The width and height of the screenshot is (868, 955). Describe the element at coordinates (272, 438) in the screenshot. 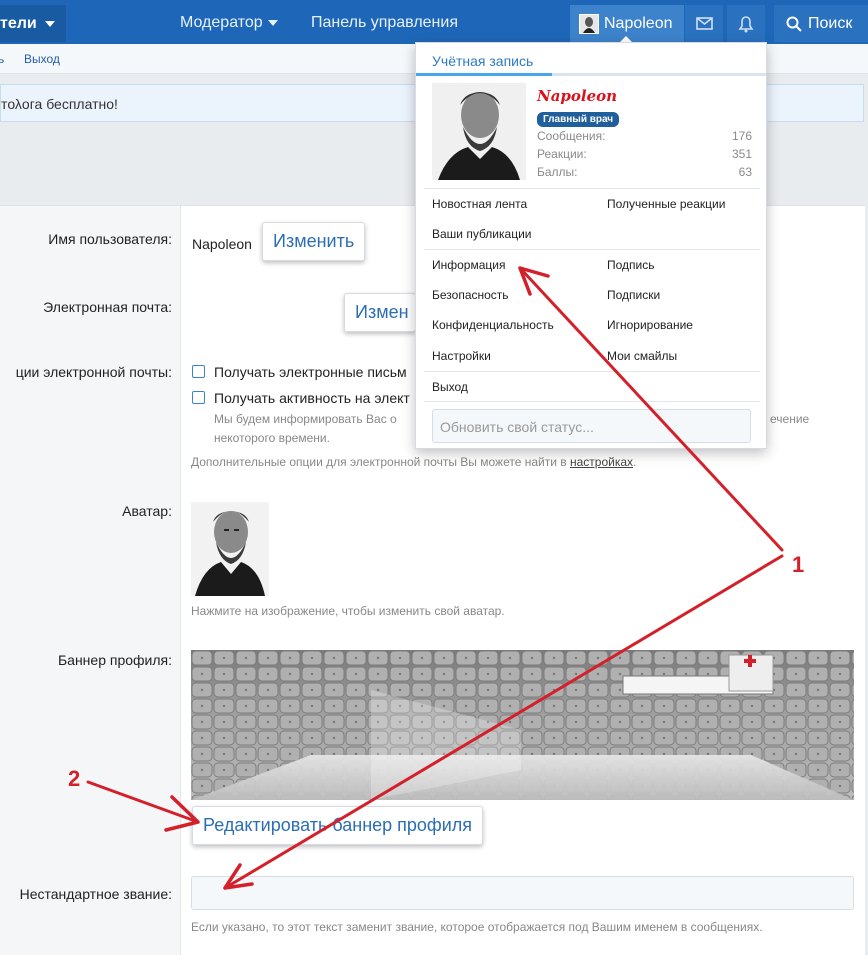

I see `activity-hint-line2: некоторого времени.` at that location.